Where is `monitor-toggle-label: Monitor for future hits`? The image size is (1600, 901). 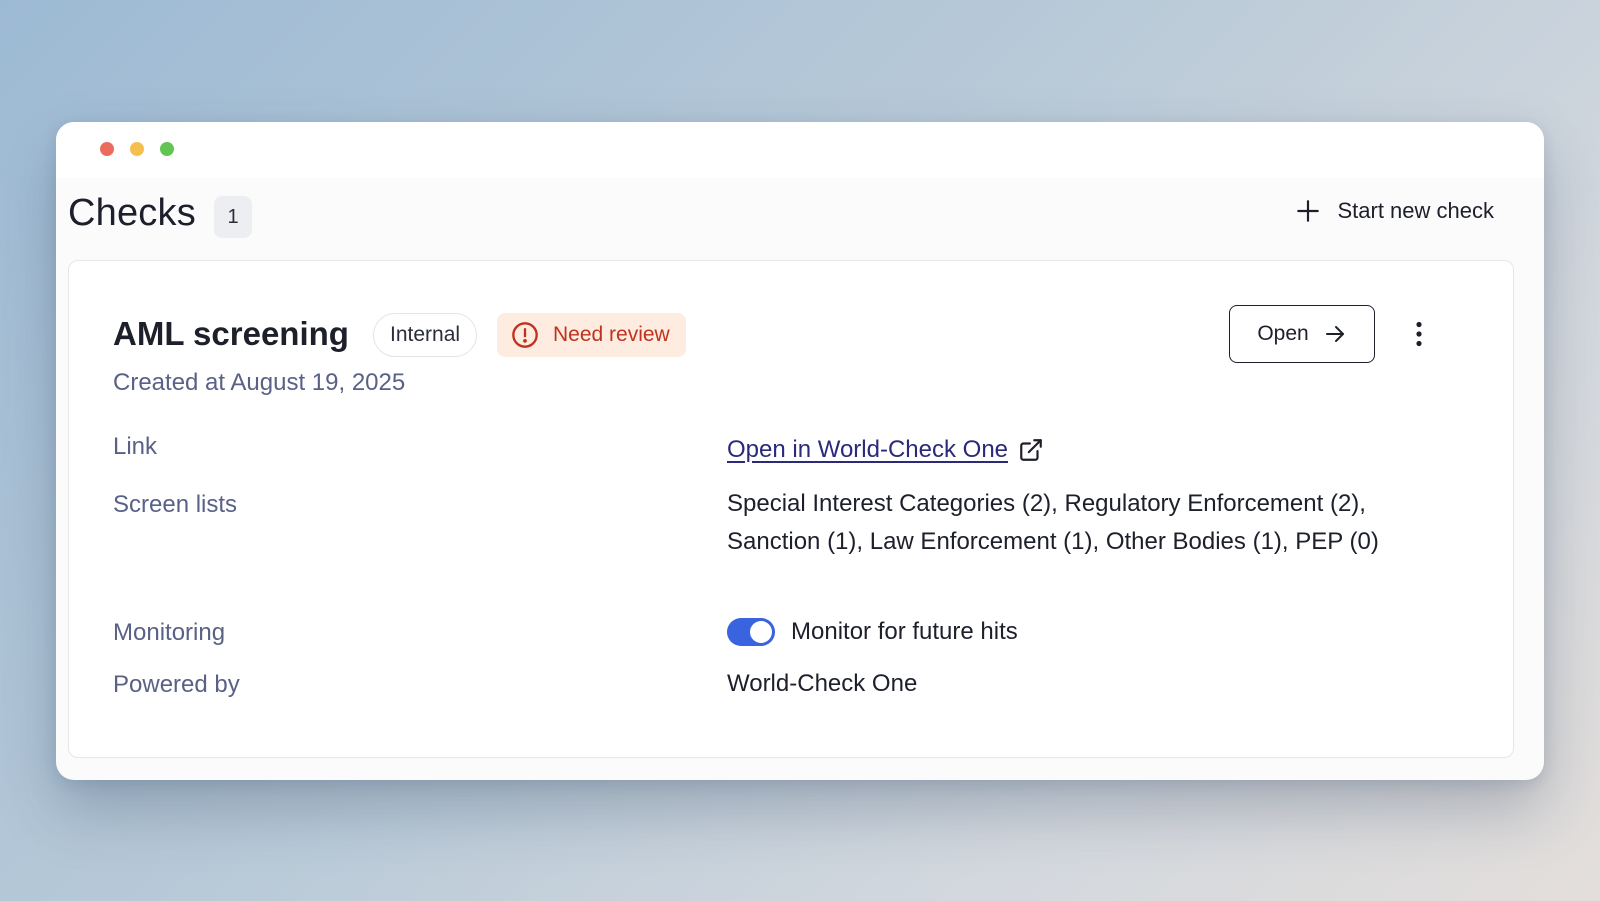 monitor-toggle-label: Monitor for future hits is located at coordinates (904, 631).